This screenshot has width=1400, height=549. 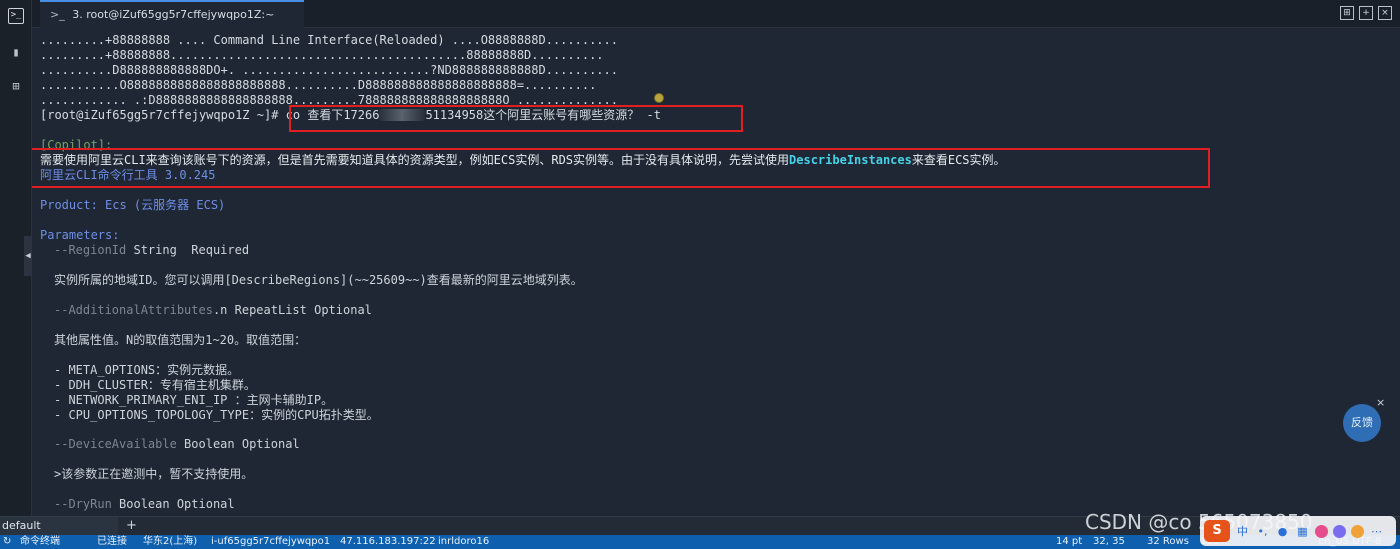 I want to click on highlight-box-explanation, so click(x=621, y=168).